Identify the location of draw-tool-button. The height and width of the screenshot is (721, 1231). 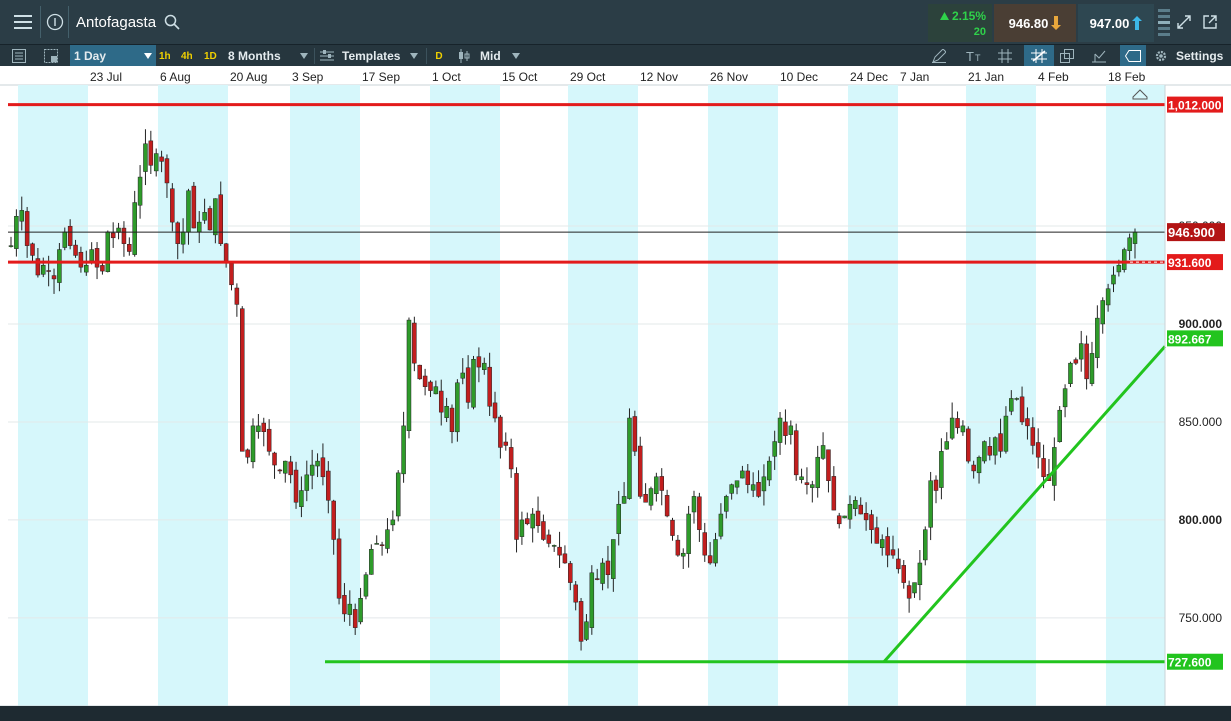
(942, 56).